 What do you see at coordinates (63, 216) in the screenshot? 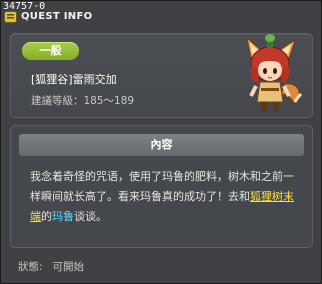
I see `npc-name-link: 玛鲁` at bounding box center [63, 216].